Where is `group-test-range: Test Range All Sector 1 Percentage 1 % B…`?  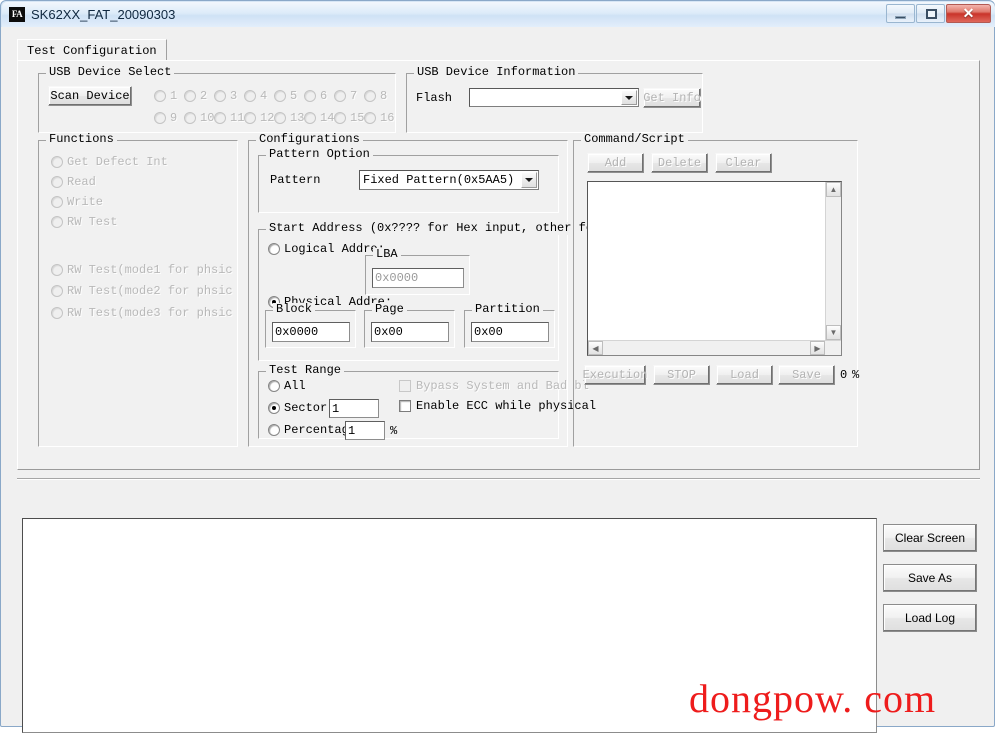 group-test-range: Test Range All Sector 1 Percentage 1 % B… is located at coordinates (427, 402).